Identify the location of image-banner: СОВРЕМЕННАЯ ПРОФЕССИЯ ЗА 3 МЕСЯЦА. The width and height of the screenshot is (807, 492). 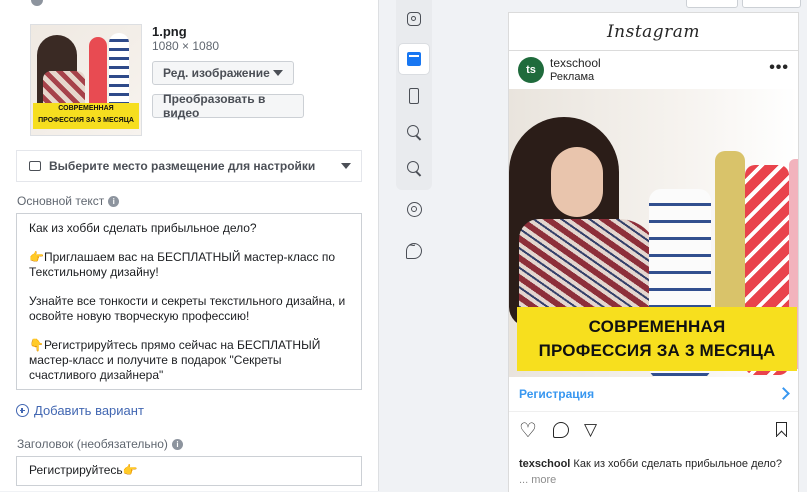
(657, 339).